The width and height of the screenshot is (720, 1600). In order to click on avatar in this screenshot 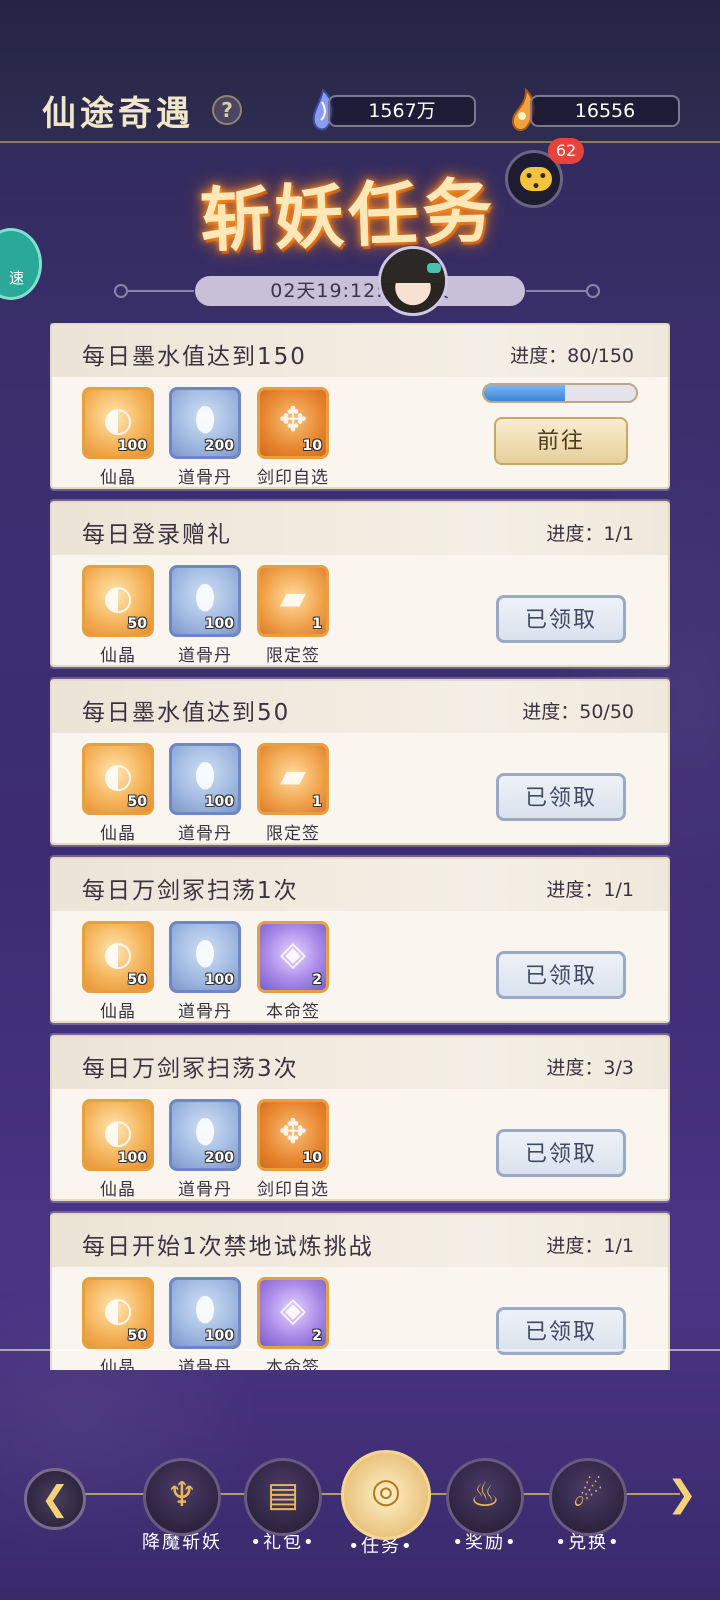, I will do `click(413, 281)`.